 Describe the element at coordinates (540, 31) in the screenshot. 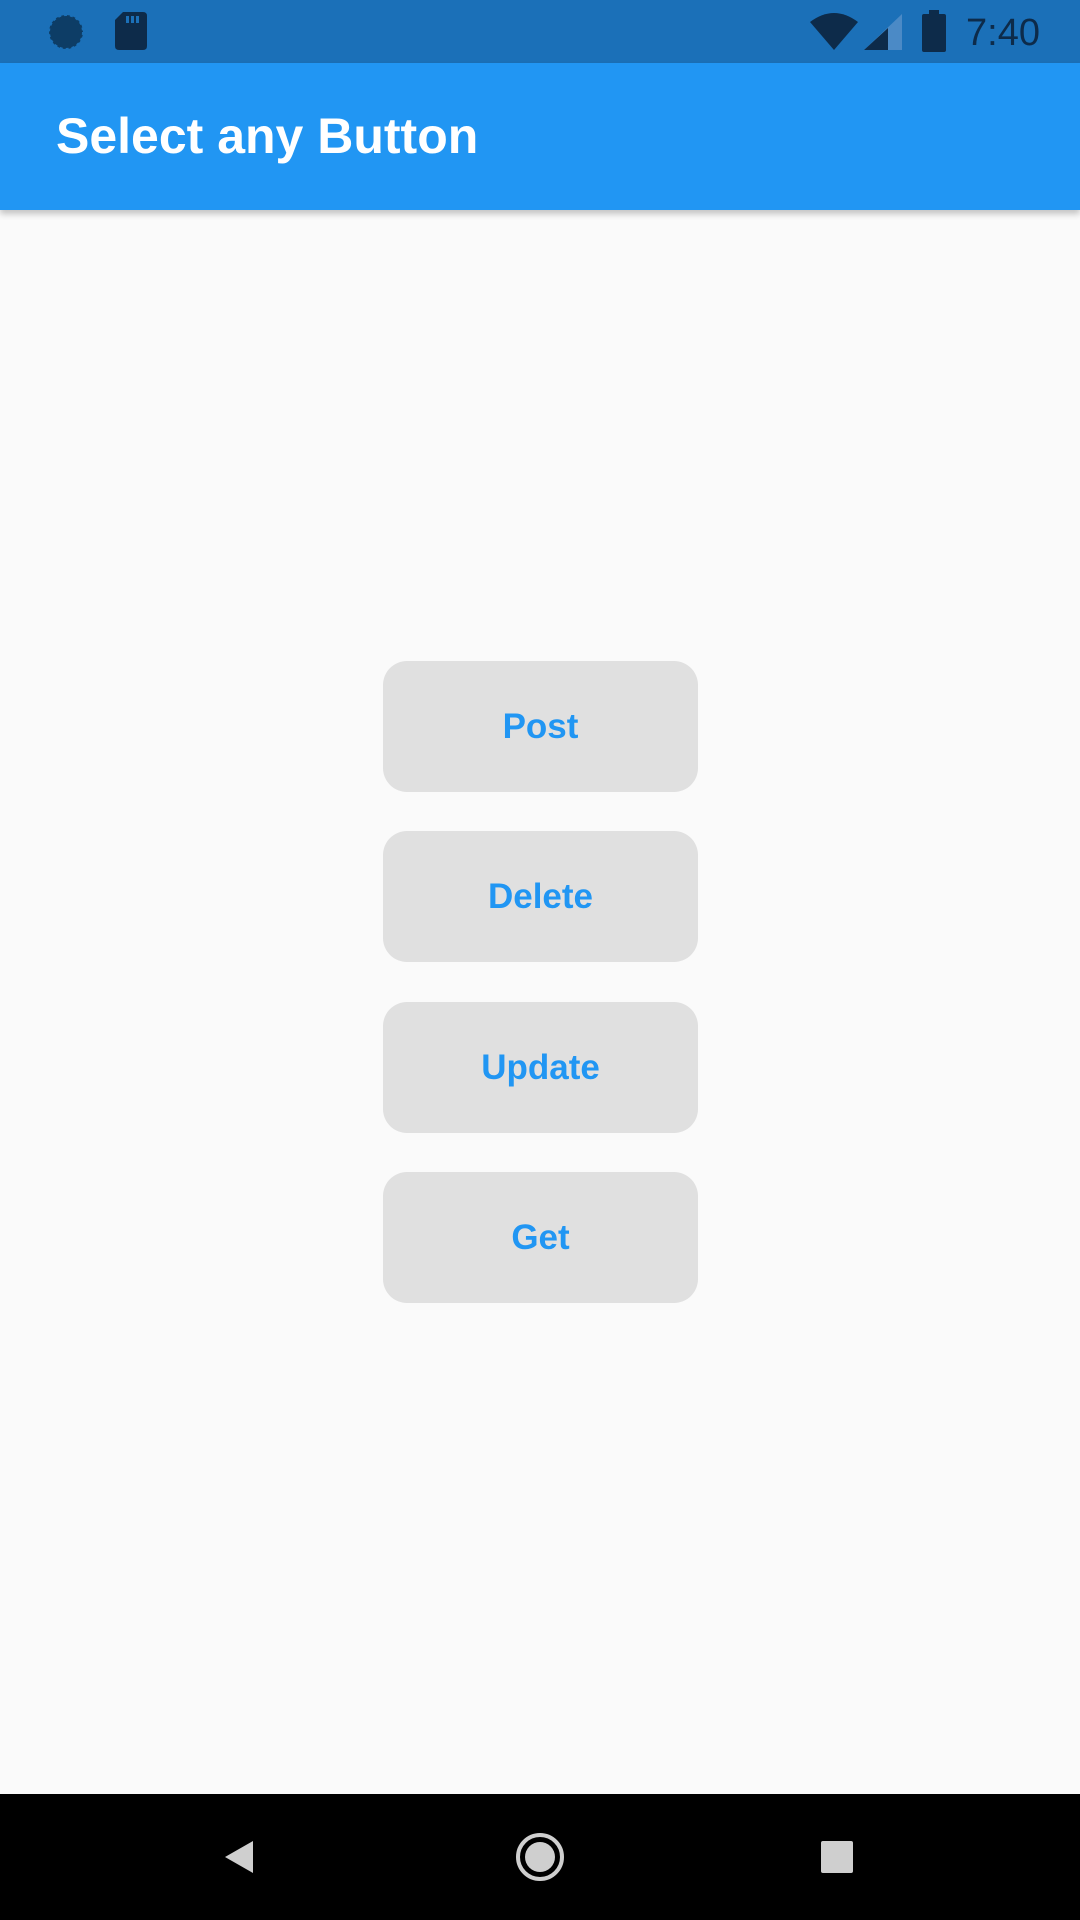

I see `status-bar: 7:40` at that location.